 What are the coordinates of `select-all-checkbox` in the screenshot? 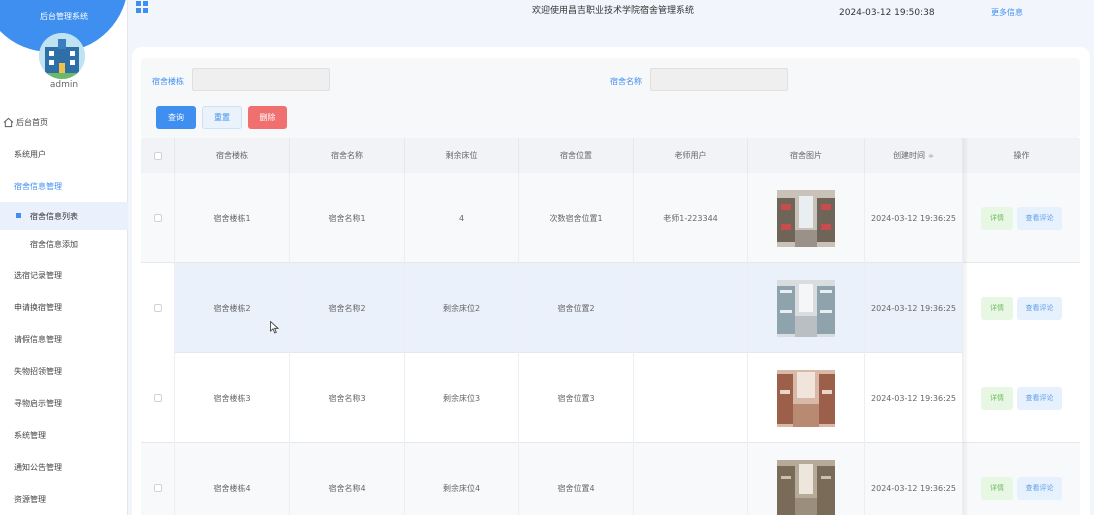 It's located at (157, 155).